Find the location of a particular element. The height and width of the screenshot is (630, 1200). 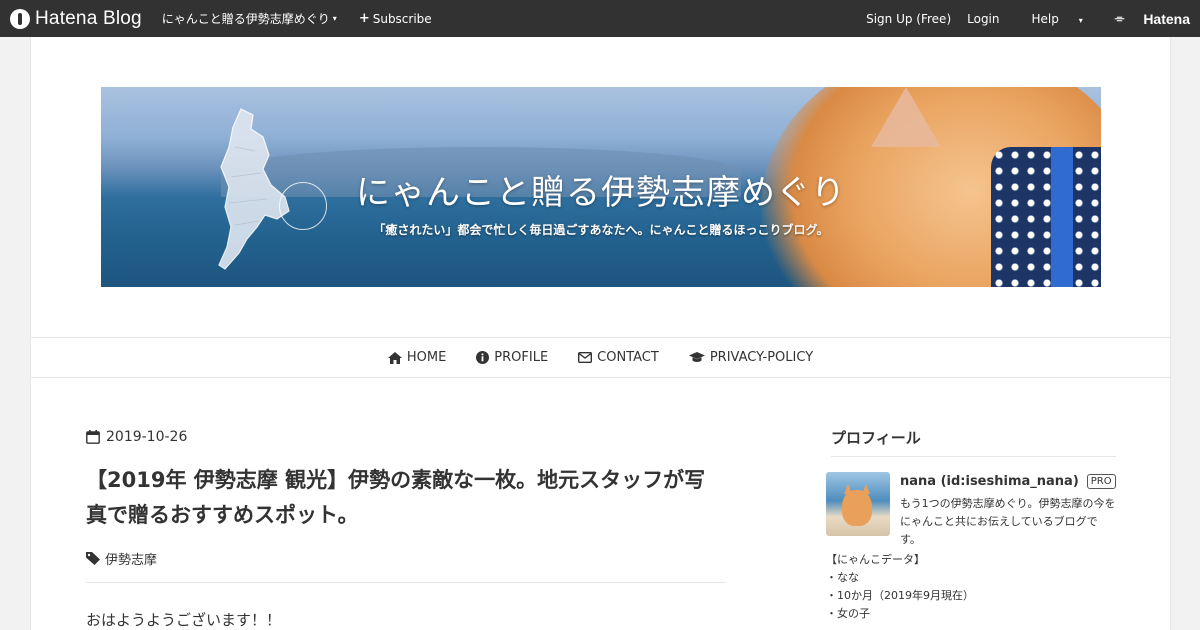

sidebar-module-title: プロフィール is located at coordinates (973, 442).